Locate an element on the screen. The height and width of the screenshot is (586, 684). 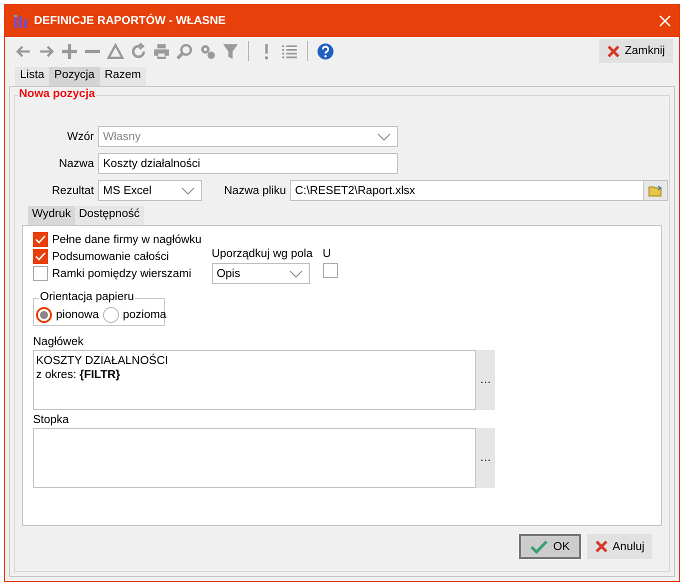
checkbox-label: Ramki pomiędzy wierszami is located at coordinates (122, 274).